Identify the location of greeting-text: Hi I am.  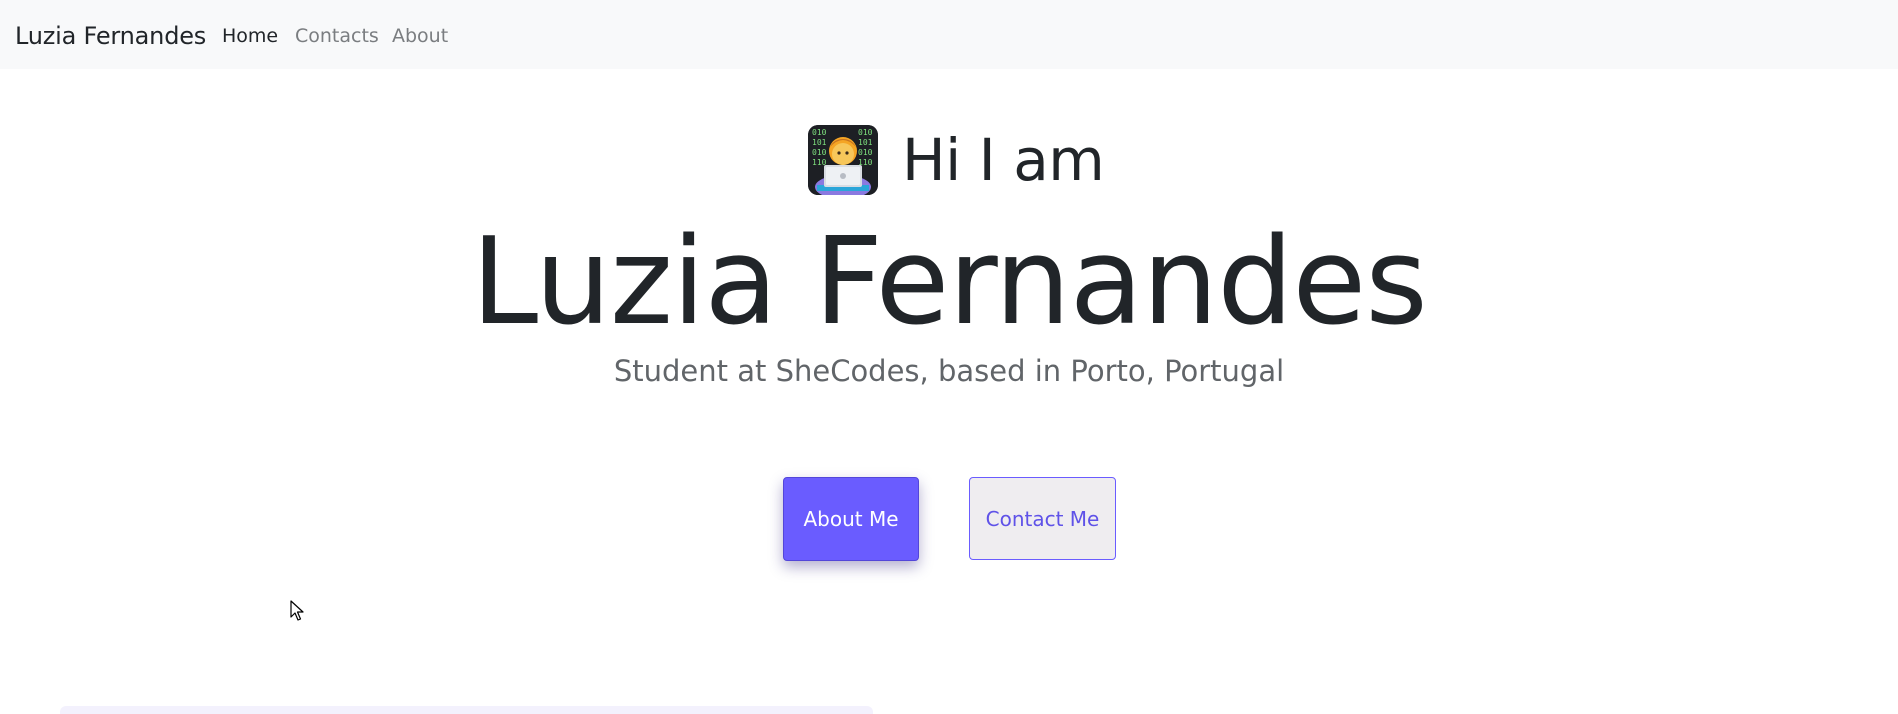
(1003, 160).